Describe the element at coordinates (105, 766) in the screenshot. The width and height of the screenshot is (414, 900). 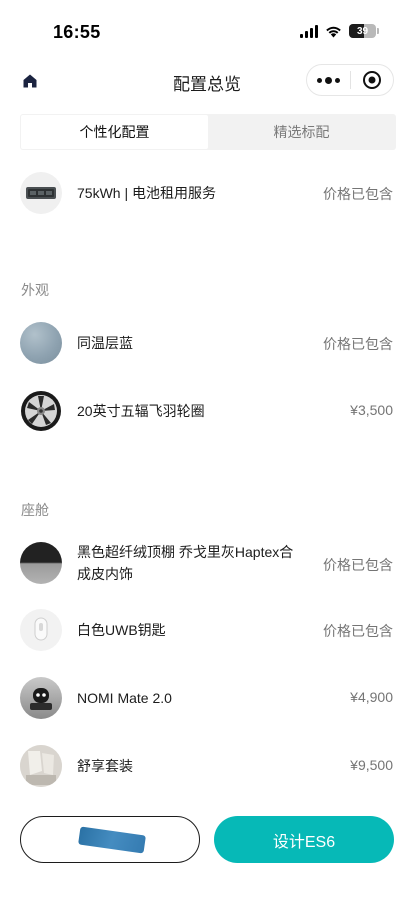
I see `item-label: 舒享套装` at that location.